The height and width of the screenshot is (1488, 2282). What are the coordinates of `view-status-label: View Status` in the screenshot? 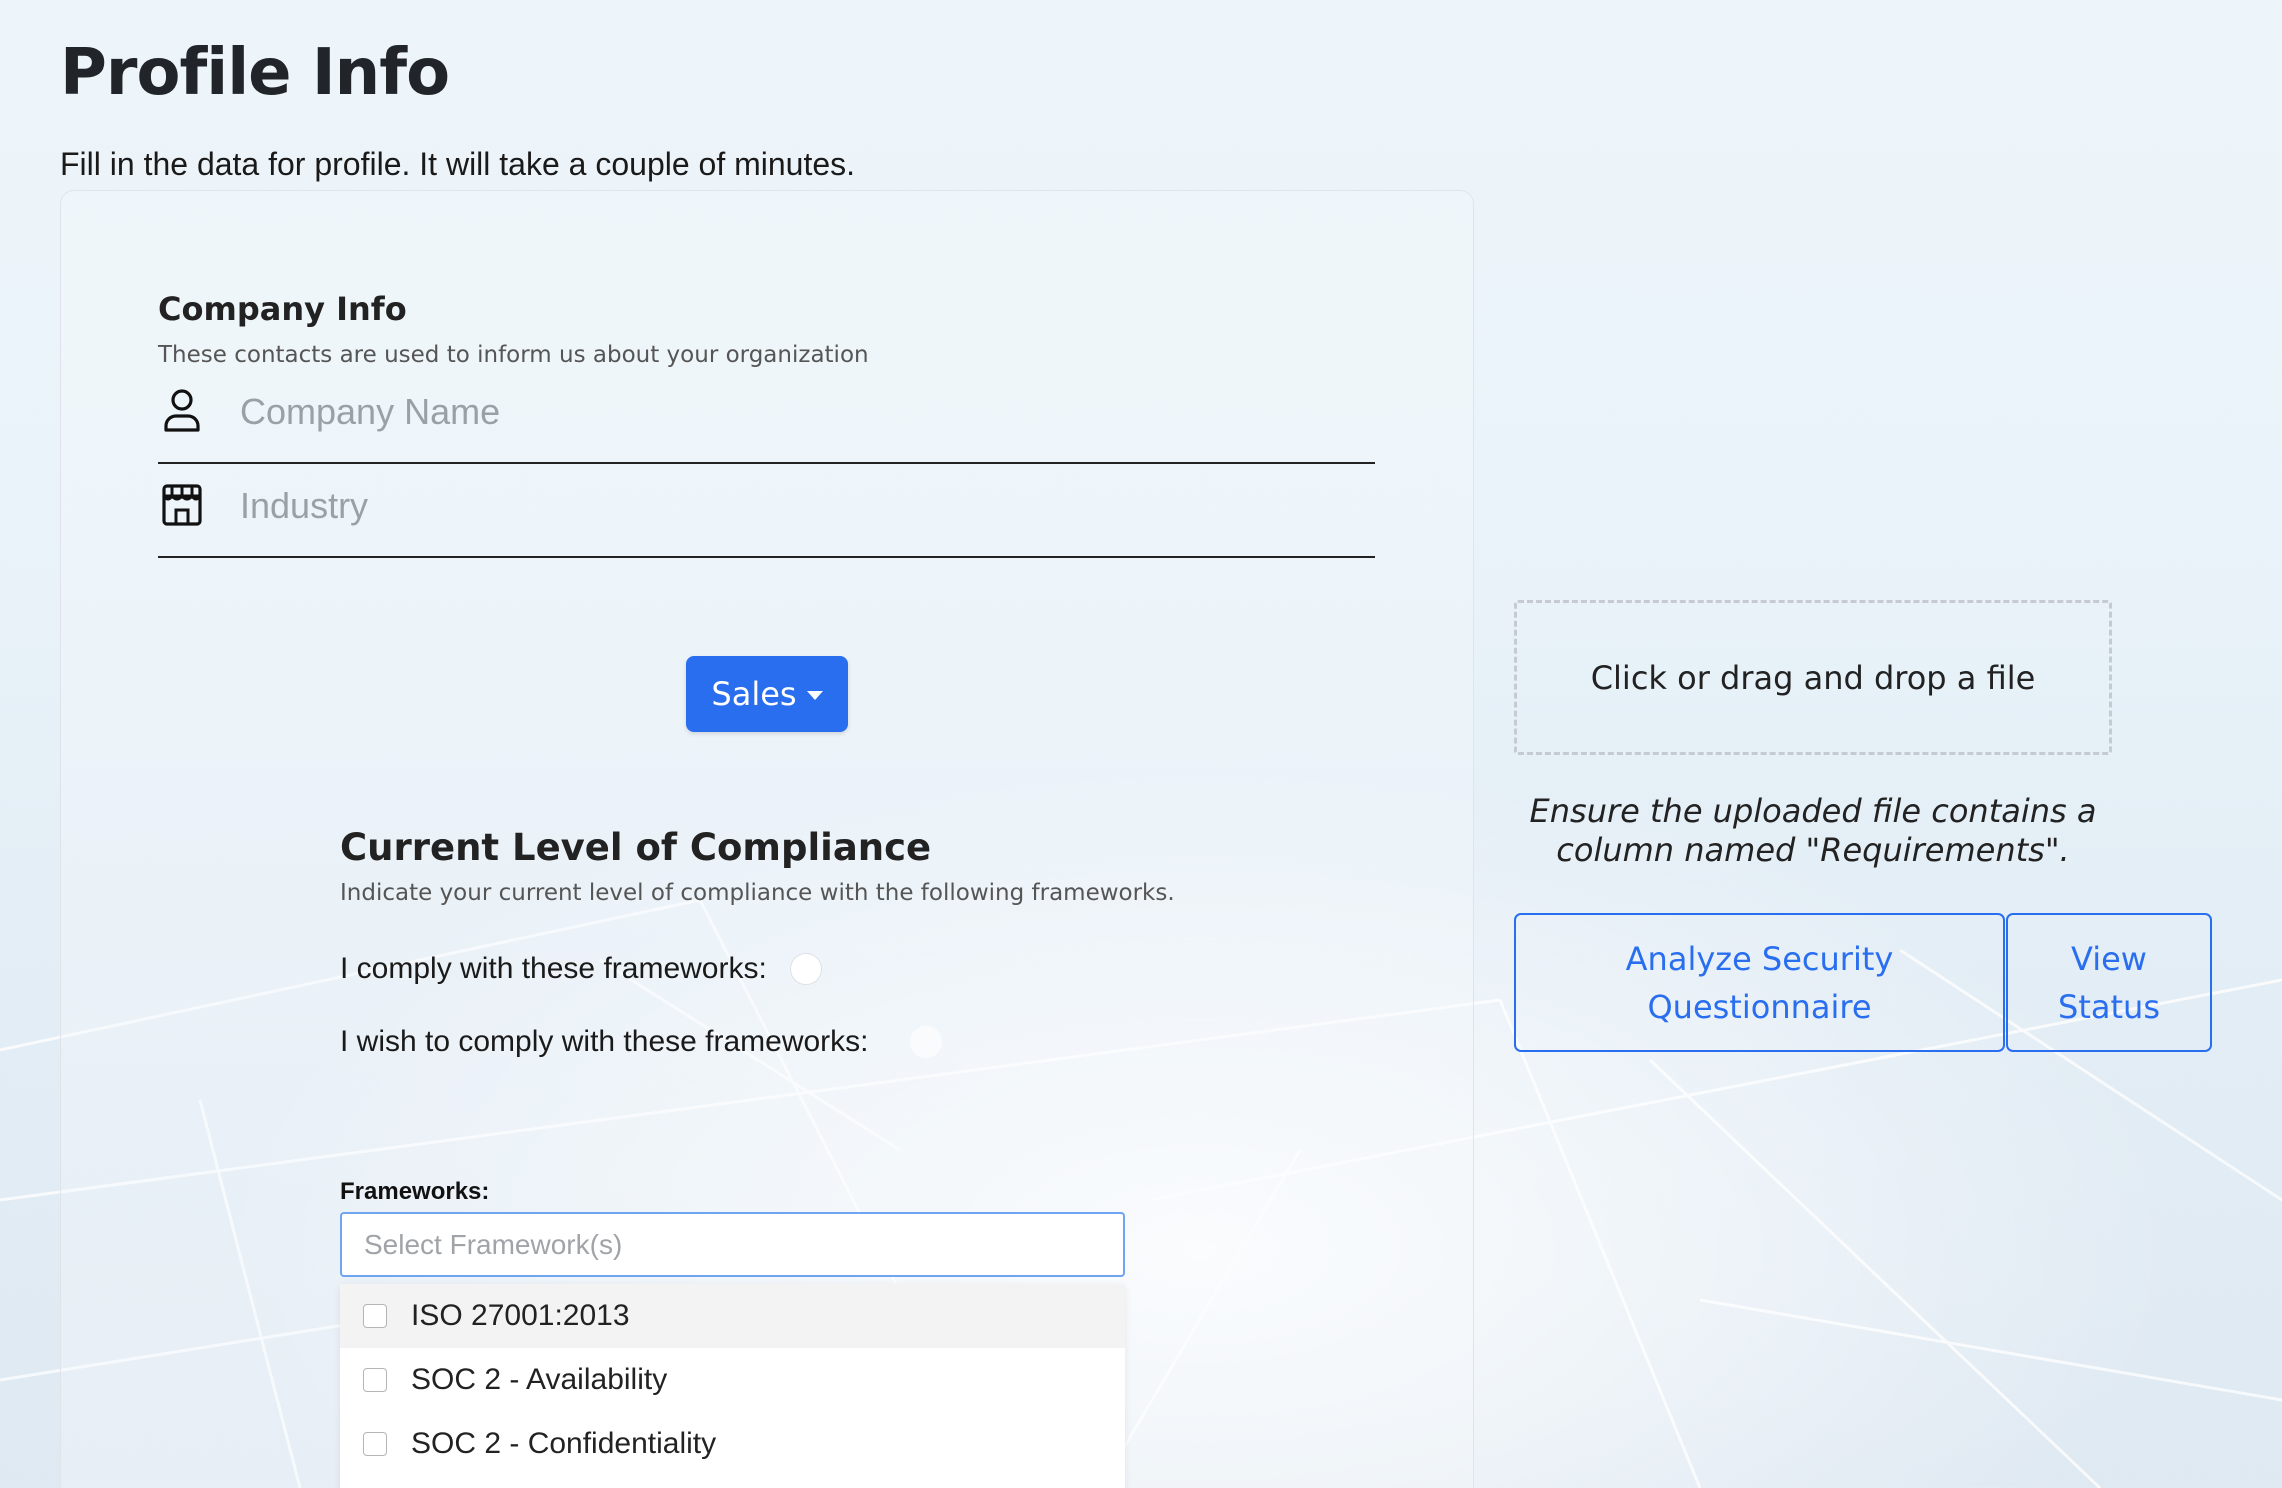 It's located at (2109, 982).